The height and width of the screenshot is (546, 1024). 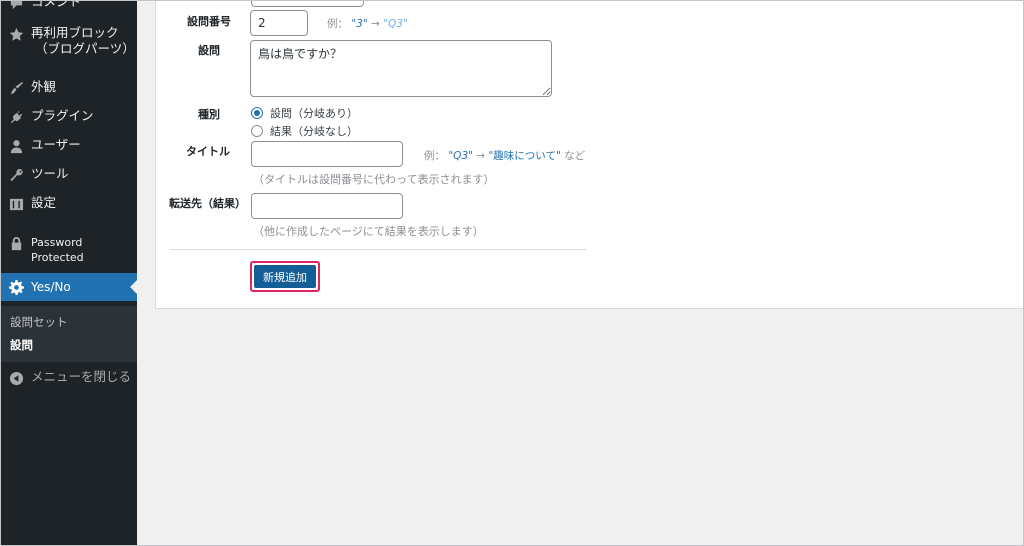 I want to click on sidebar-item-password-protected: Password Protected, so click(x=68, y=250).